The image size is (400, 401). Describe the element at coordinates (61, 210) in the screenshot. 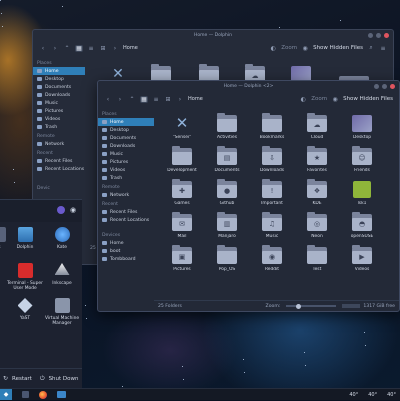

I see `settings-icon` at that location.